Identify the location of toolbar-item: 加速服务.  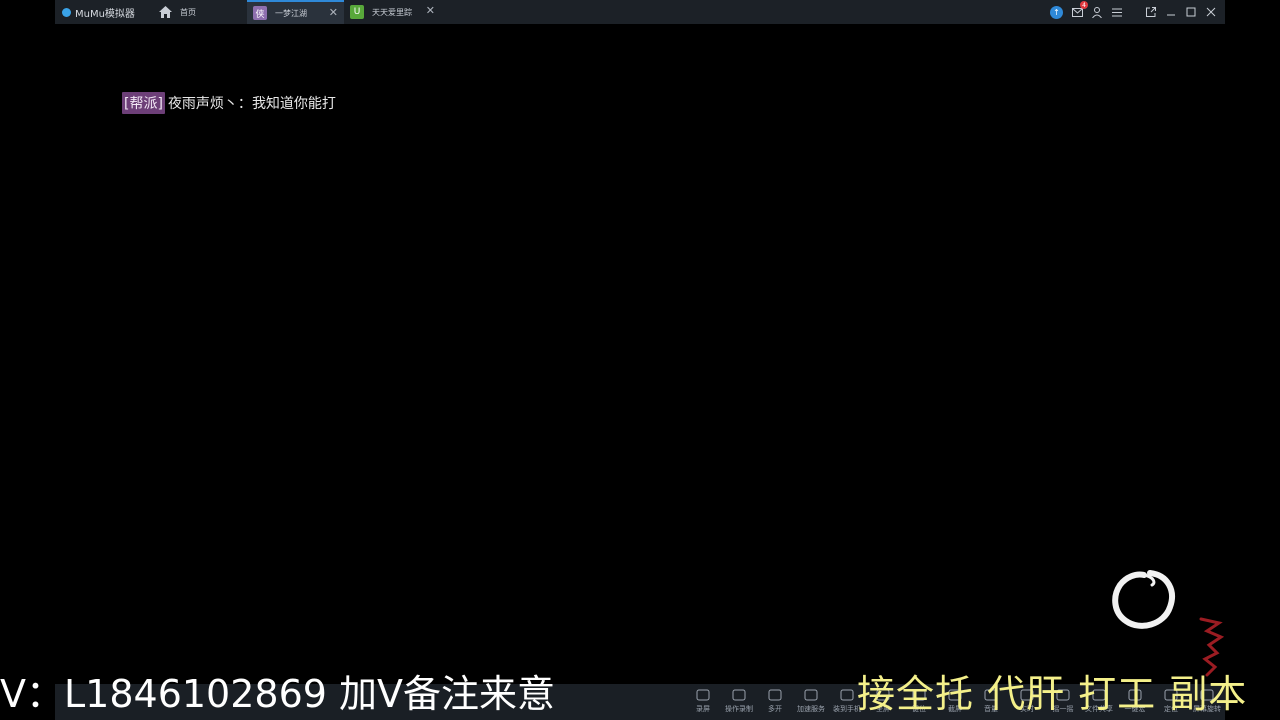
(811, 701).